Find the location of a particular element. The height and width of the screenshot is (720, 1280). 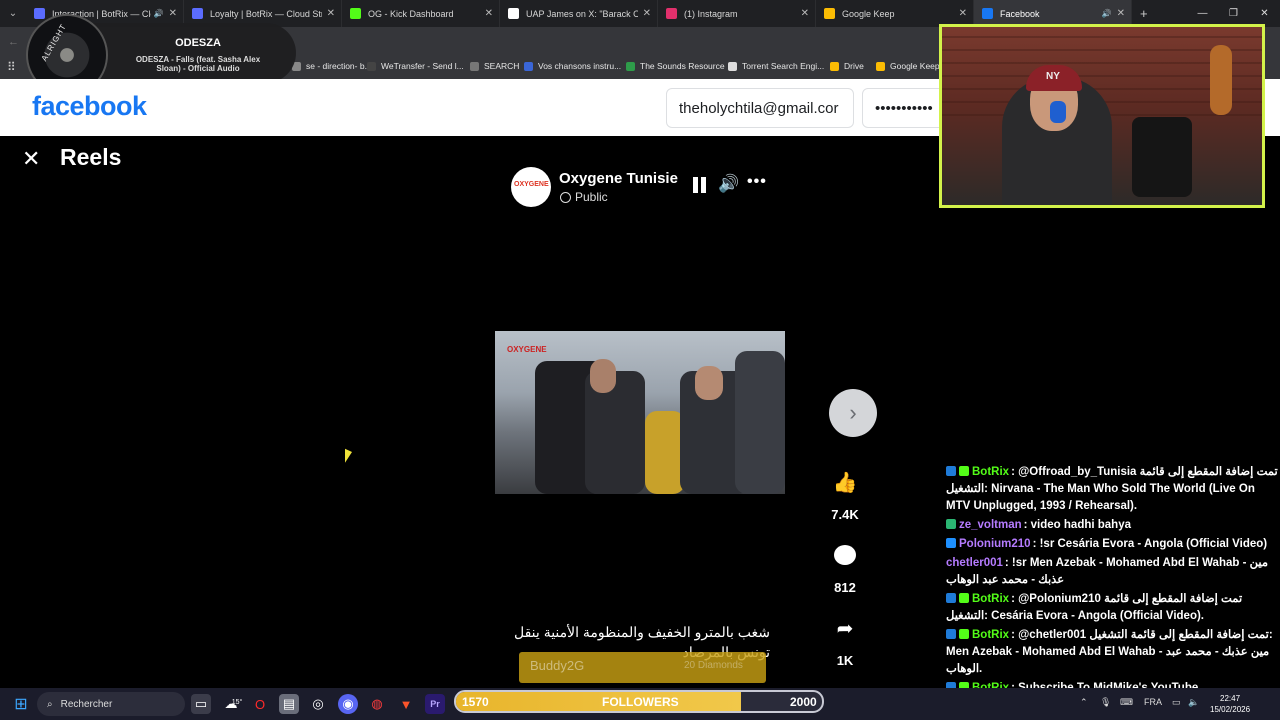

browser-tab: UAP James on X: "Barack Obam ✕ is located at coordinates (579, 13).